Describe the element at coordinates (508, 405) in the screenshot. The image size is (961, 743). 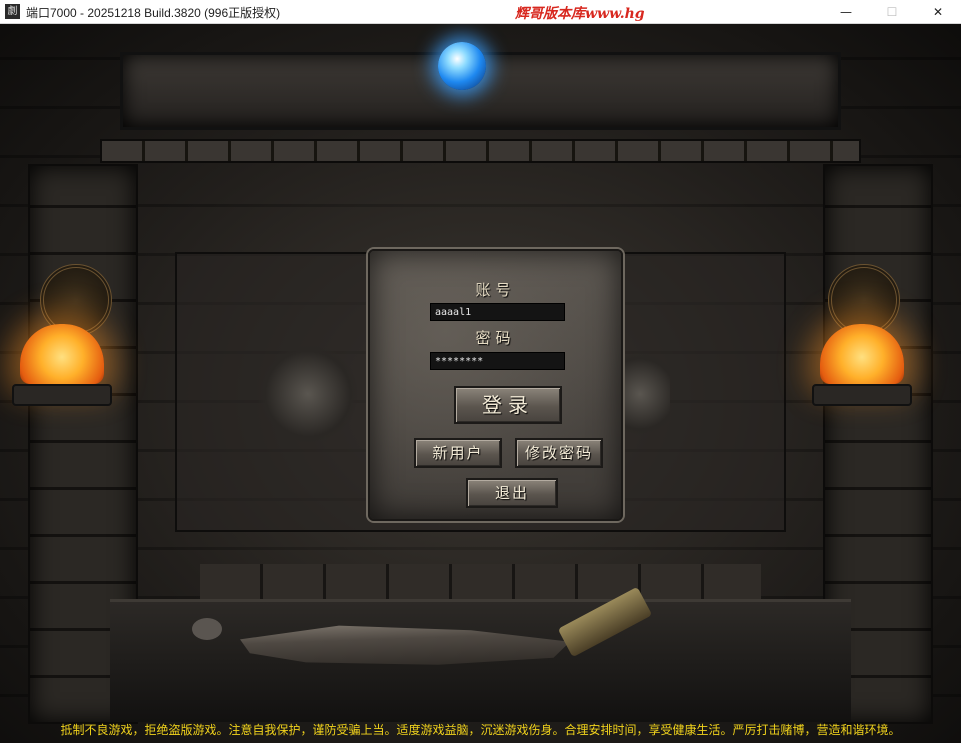
I see `login-button: 登录` at that location.